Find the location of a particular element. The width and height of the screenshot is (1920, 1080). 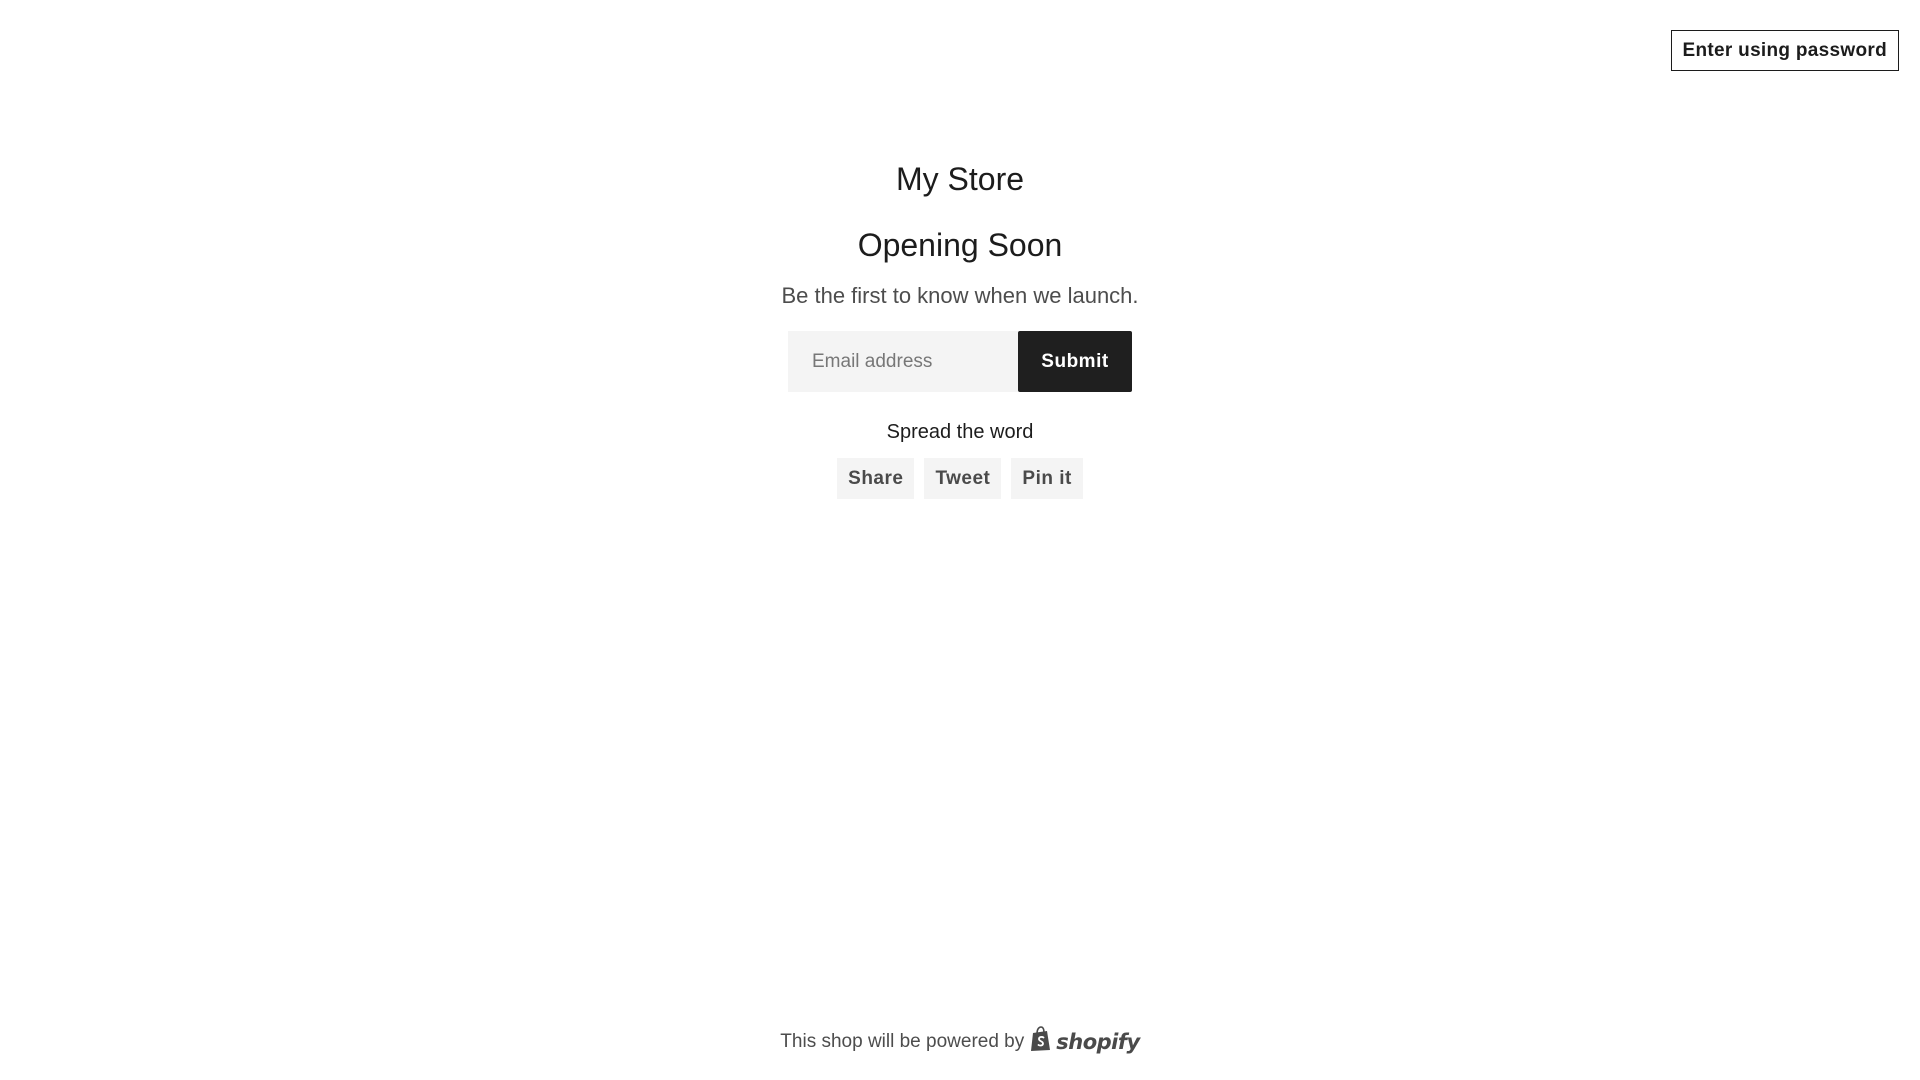

pin-it-button: Pin it is located at coordinates (1047, 478).